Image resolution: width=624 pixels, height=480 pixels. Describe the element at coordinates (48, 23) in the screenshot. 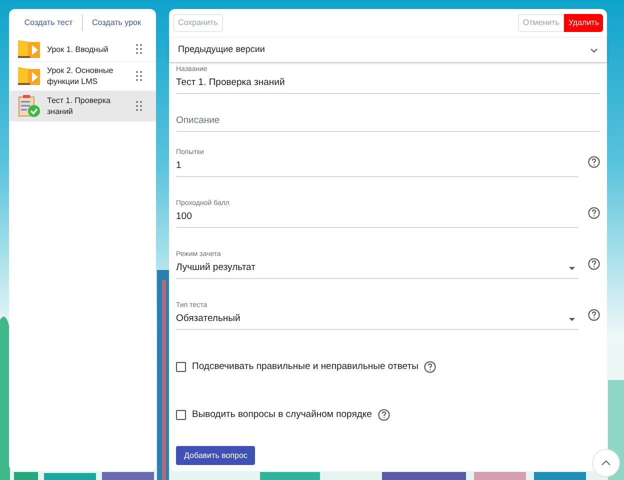

I see `create-test-link: Создать тест` at that location.